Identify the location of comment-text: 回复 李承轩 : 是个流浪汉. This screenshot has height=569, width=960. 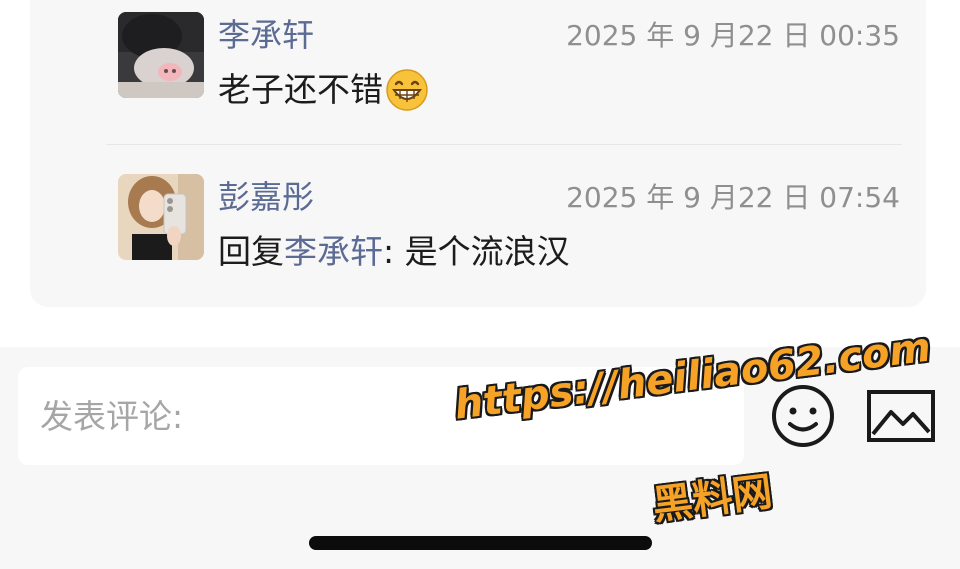
(394, 252).